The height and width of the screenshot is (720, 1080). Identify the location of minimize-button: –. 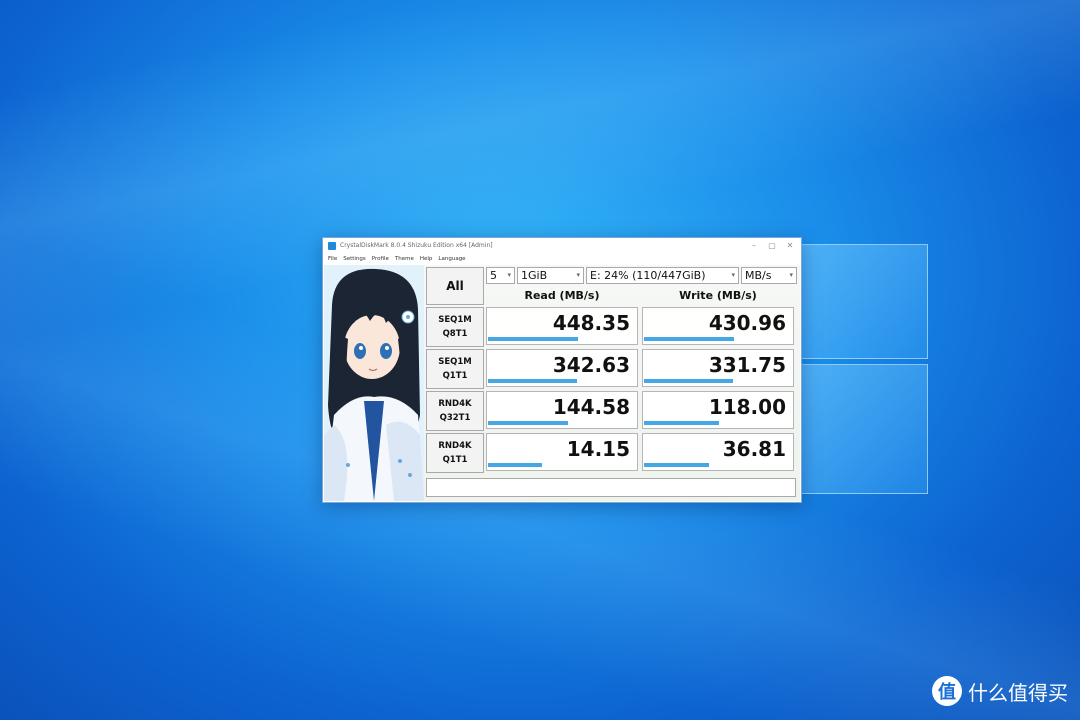
(754, 245).